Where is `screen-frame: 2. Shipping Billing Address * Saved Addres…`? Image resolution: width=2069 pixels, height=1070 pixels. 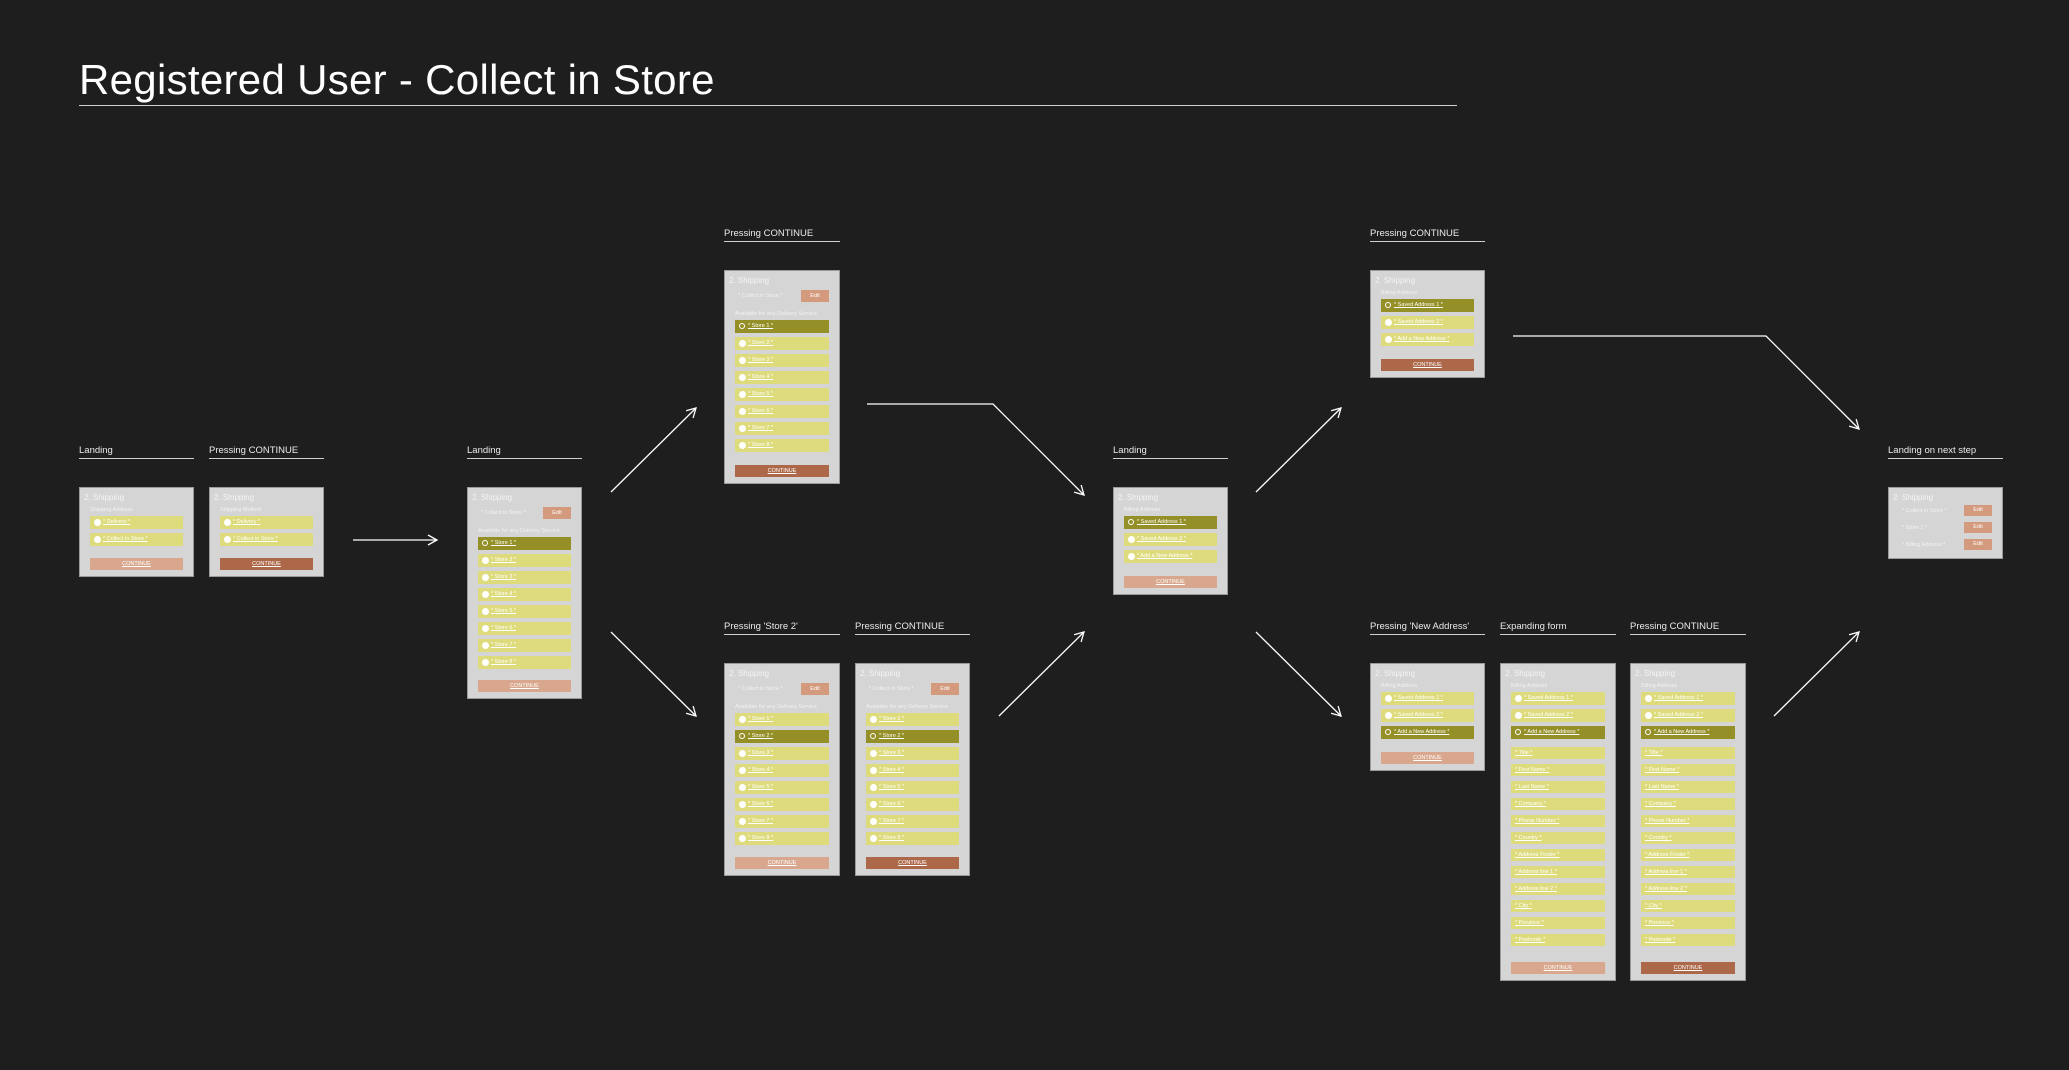
screen-frame: 2. Shipping Billing Address * Saved Addres… is located at coordinates (1688, 822).